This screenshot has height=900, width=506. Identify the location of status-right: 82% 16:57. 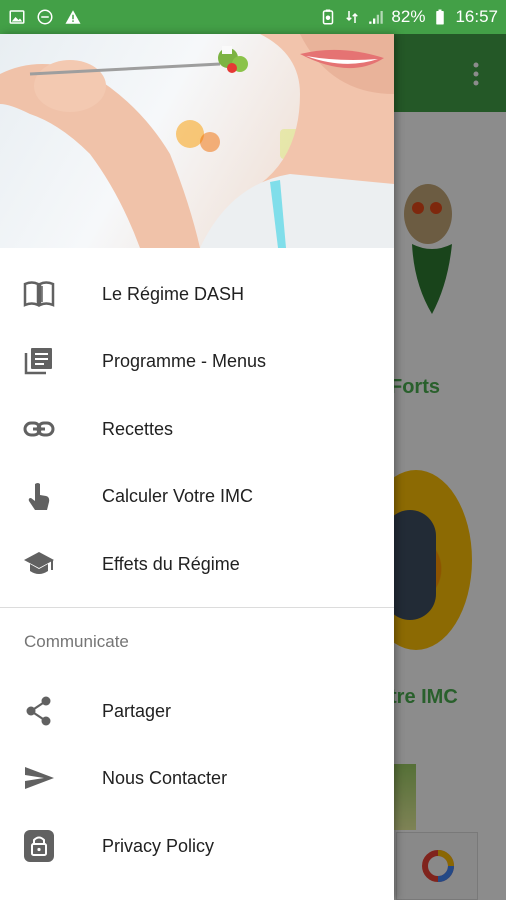
(412, 17).